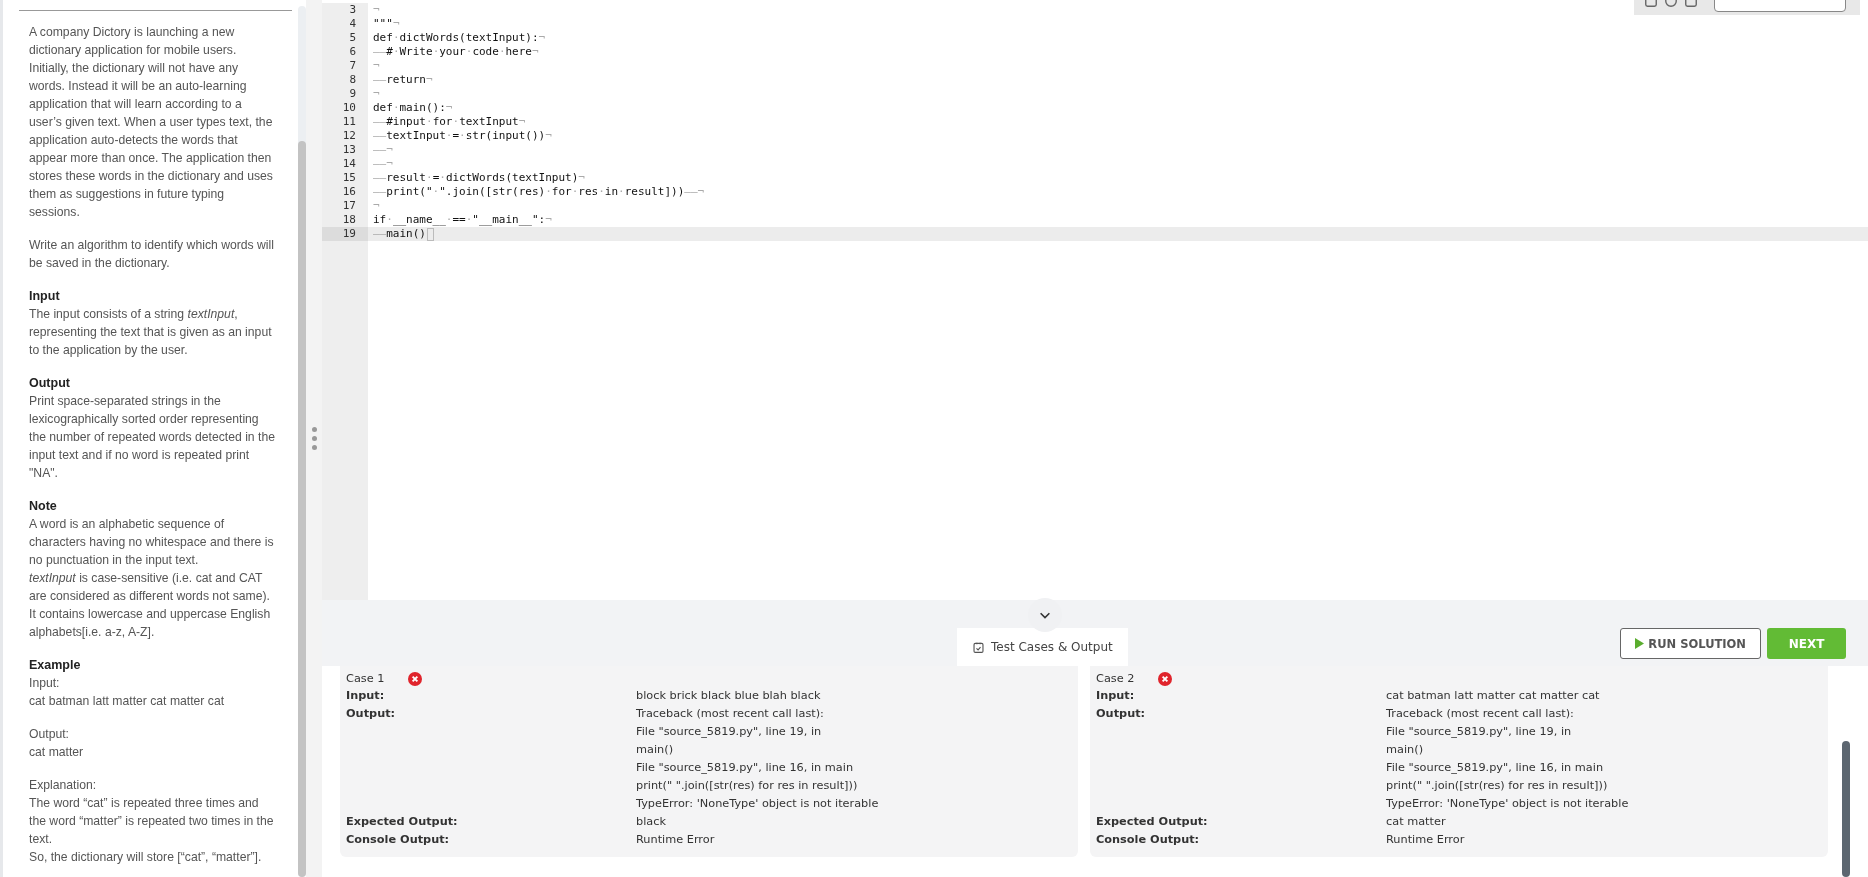  Describe the element at coordinates (152, 254) in the screenshot. I see `description-text: Write an algorithm to identify which words will be saved in the dictionary.` at that location.